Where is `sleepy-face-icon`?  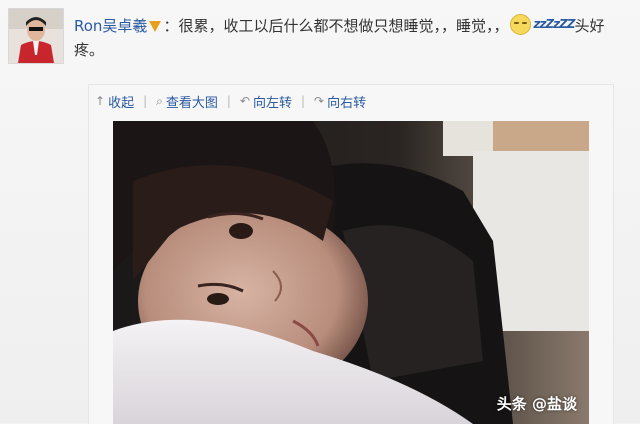
sleepy-face-icon is located at coordinates (521, 24).